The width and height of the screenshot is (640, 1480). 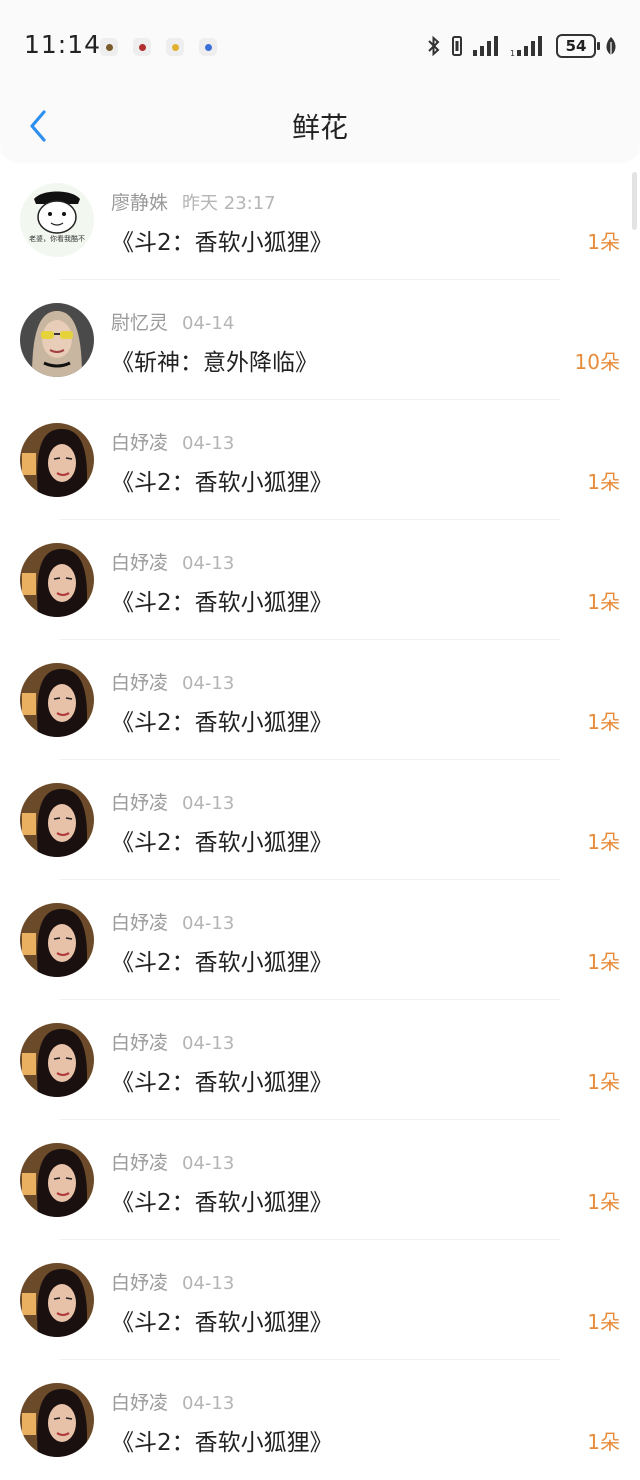 What do you see at coordinates (57, 220) in the screenshot?
I see `avatar: 老婆，你看我酷不` at bounding box center [57, 220].